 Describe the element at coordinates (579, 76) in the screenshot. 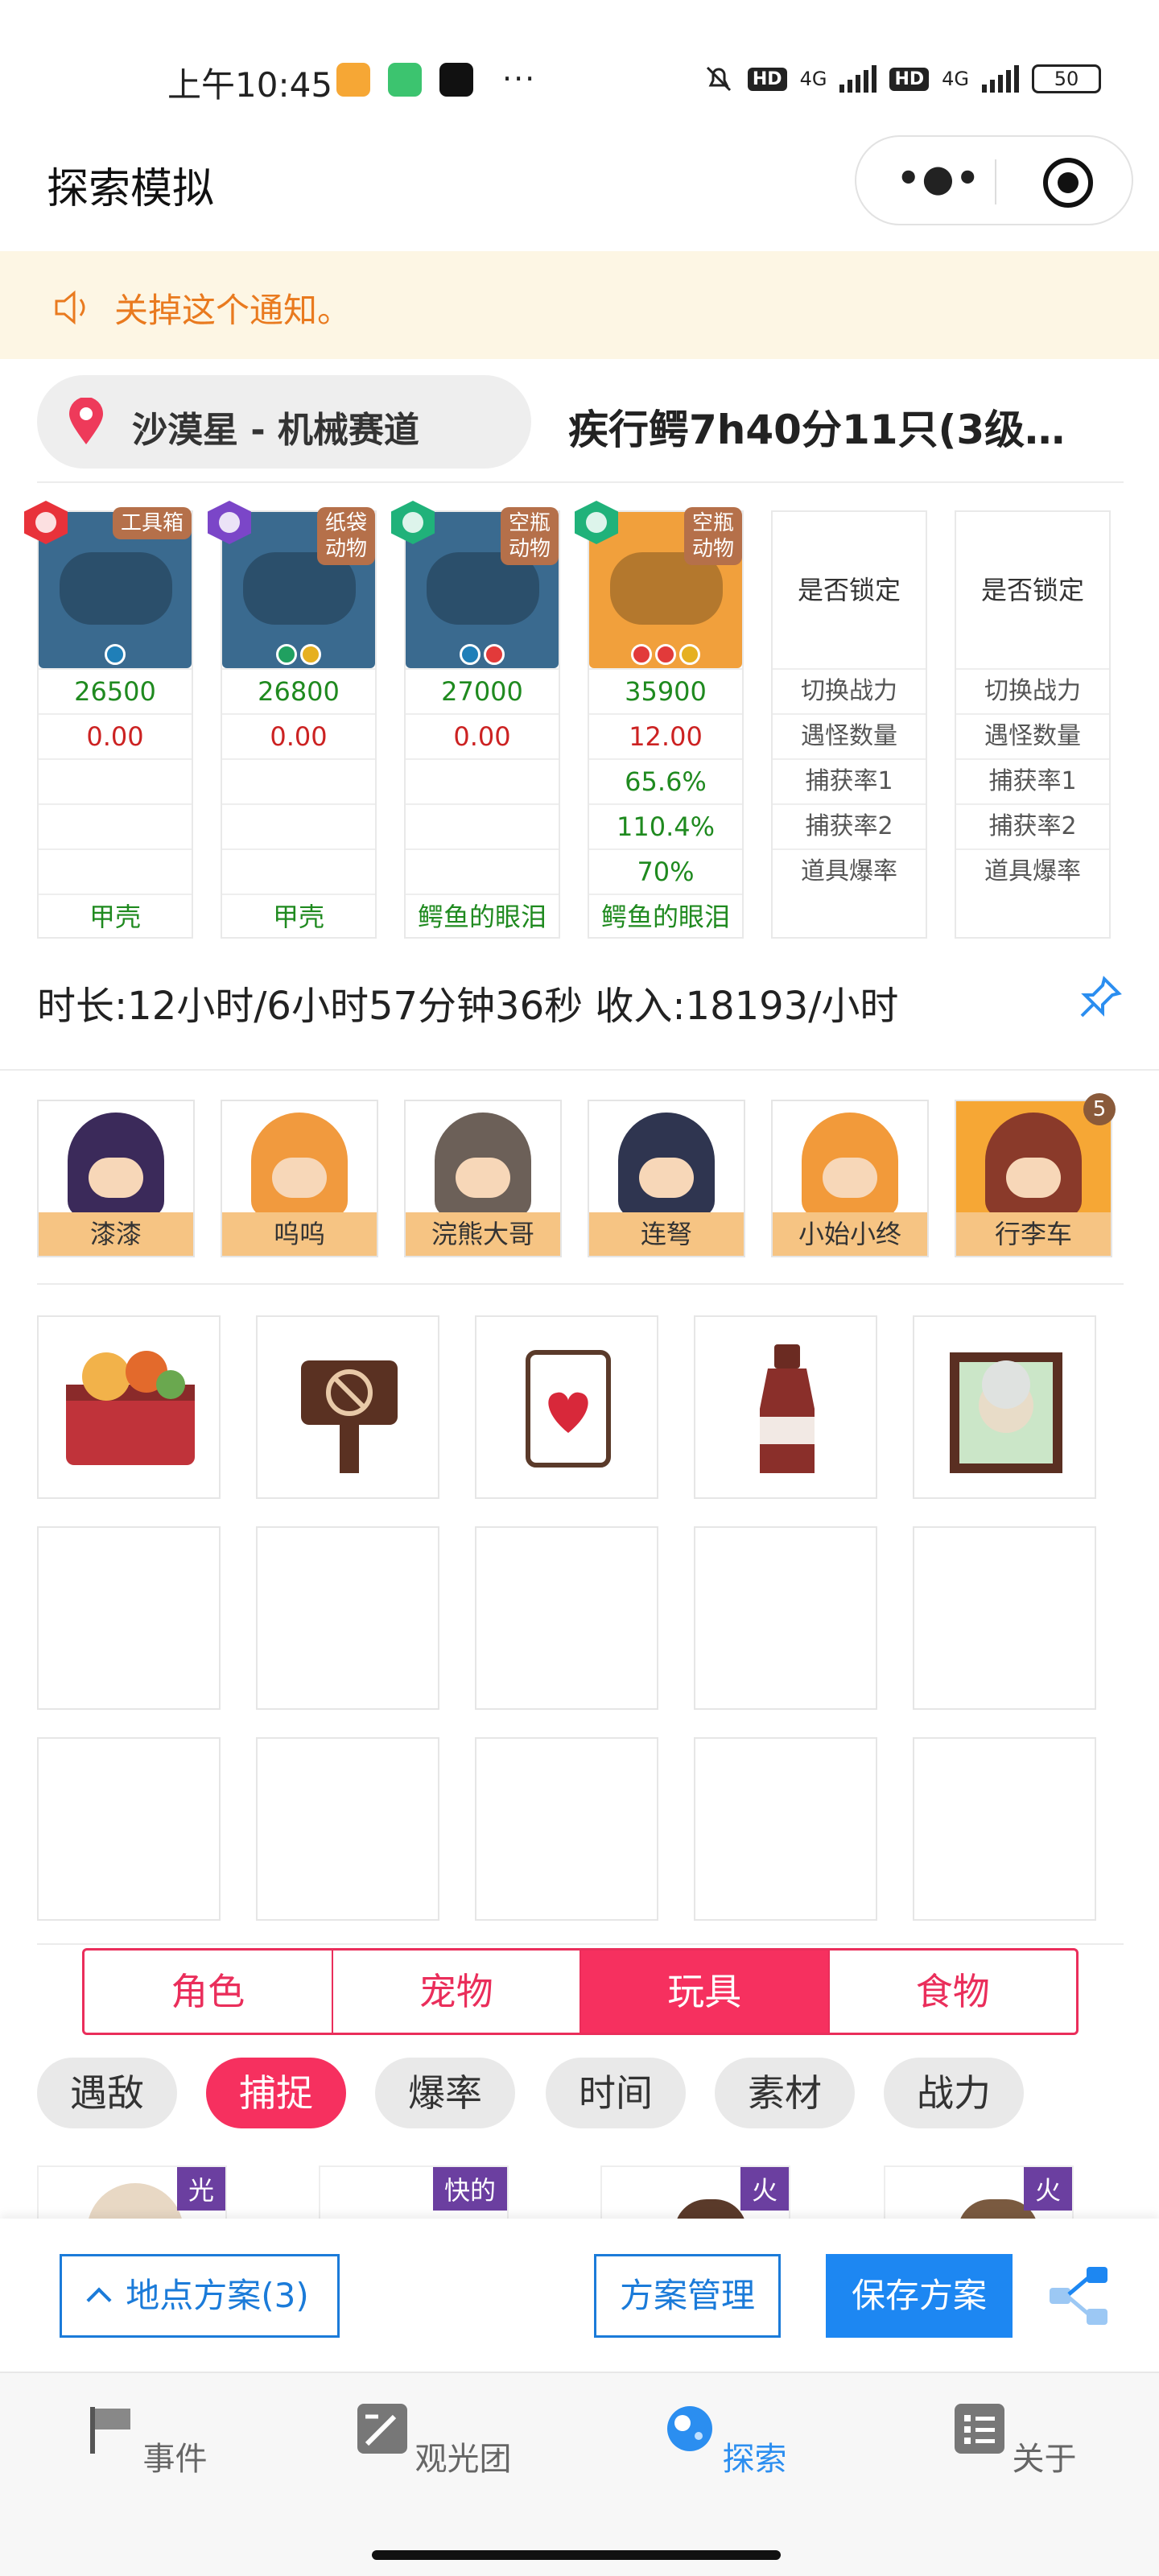

I see `status-bar: 上午10:45 ··· HD 4G HD 4G 50` at that location.